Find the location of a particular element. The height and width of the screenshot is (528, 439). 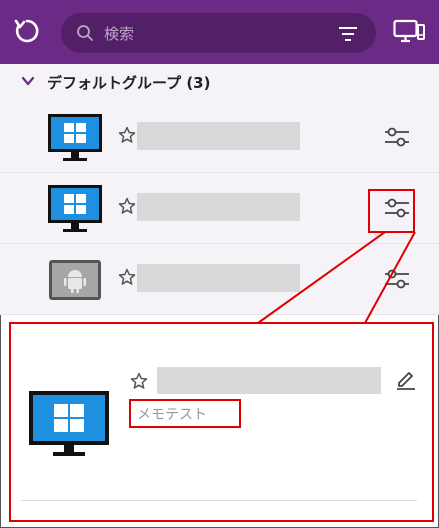

group-header: デフォルトグループ (3) is located at coordinates (219, 83).